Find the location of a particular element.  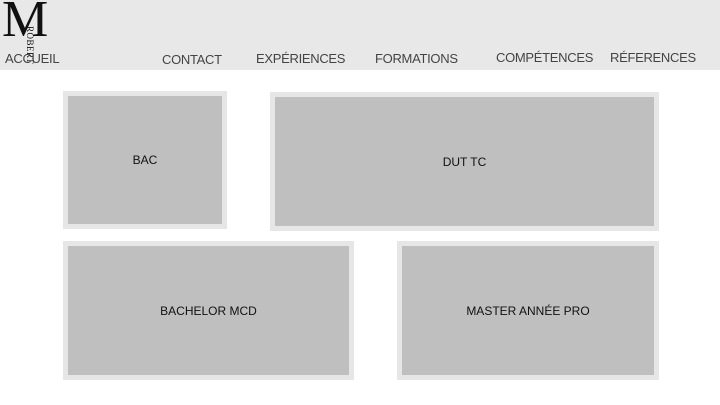

formation-card-master-annee-pro: MASTER ANNÉE PRO is located at coordinates (528, 310).